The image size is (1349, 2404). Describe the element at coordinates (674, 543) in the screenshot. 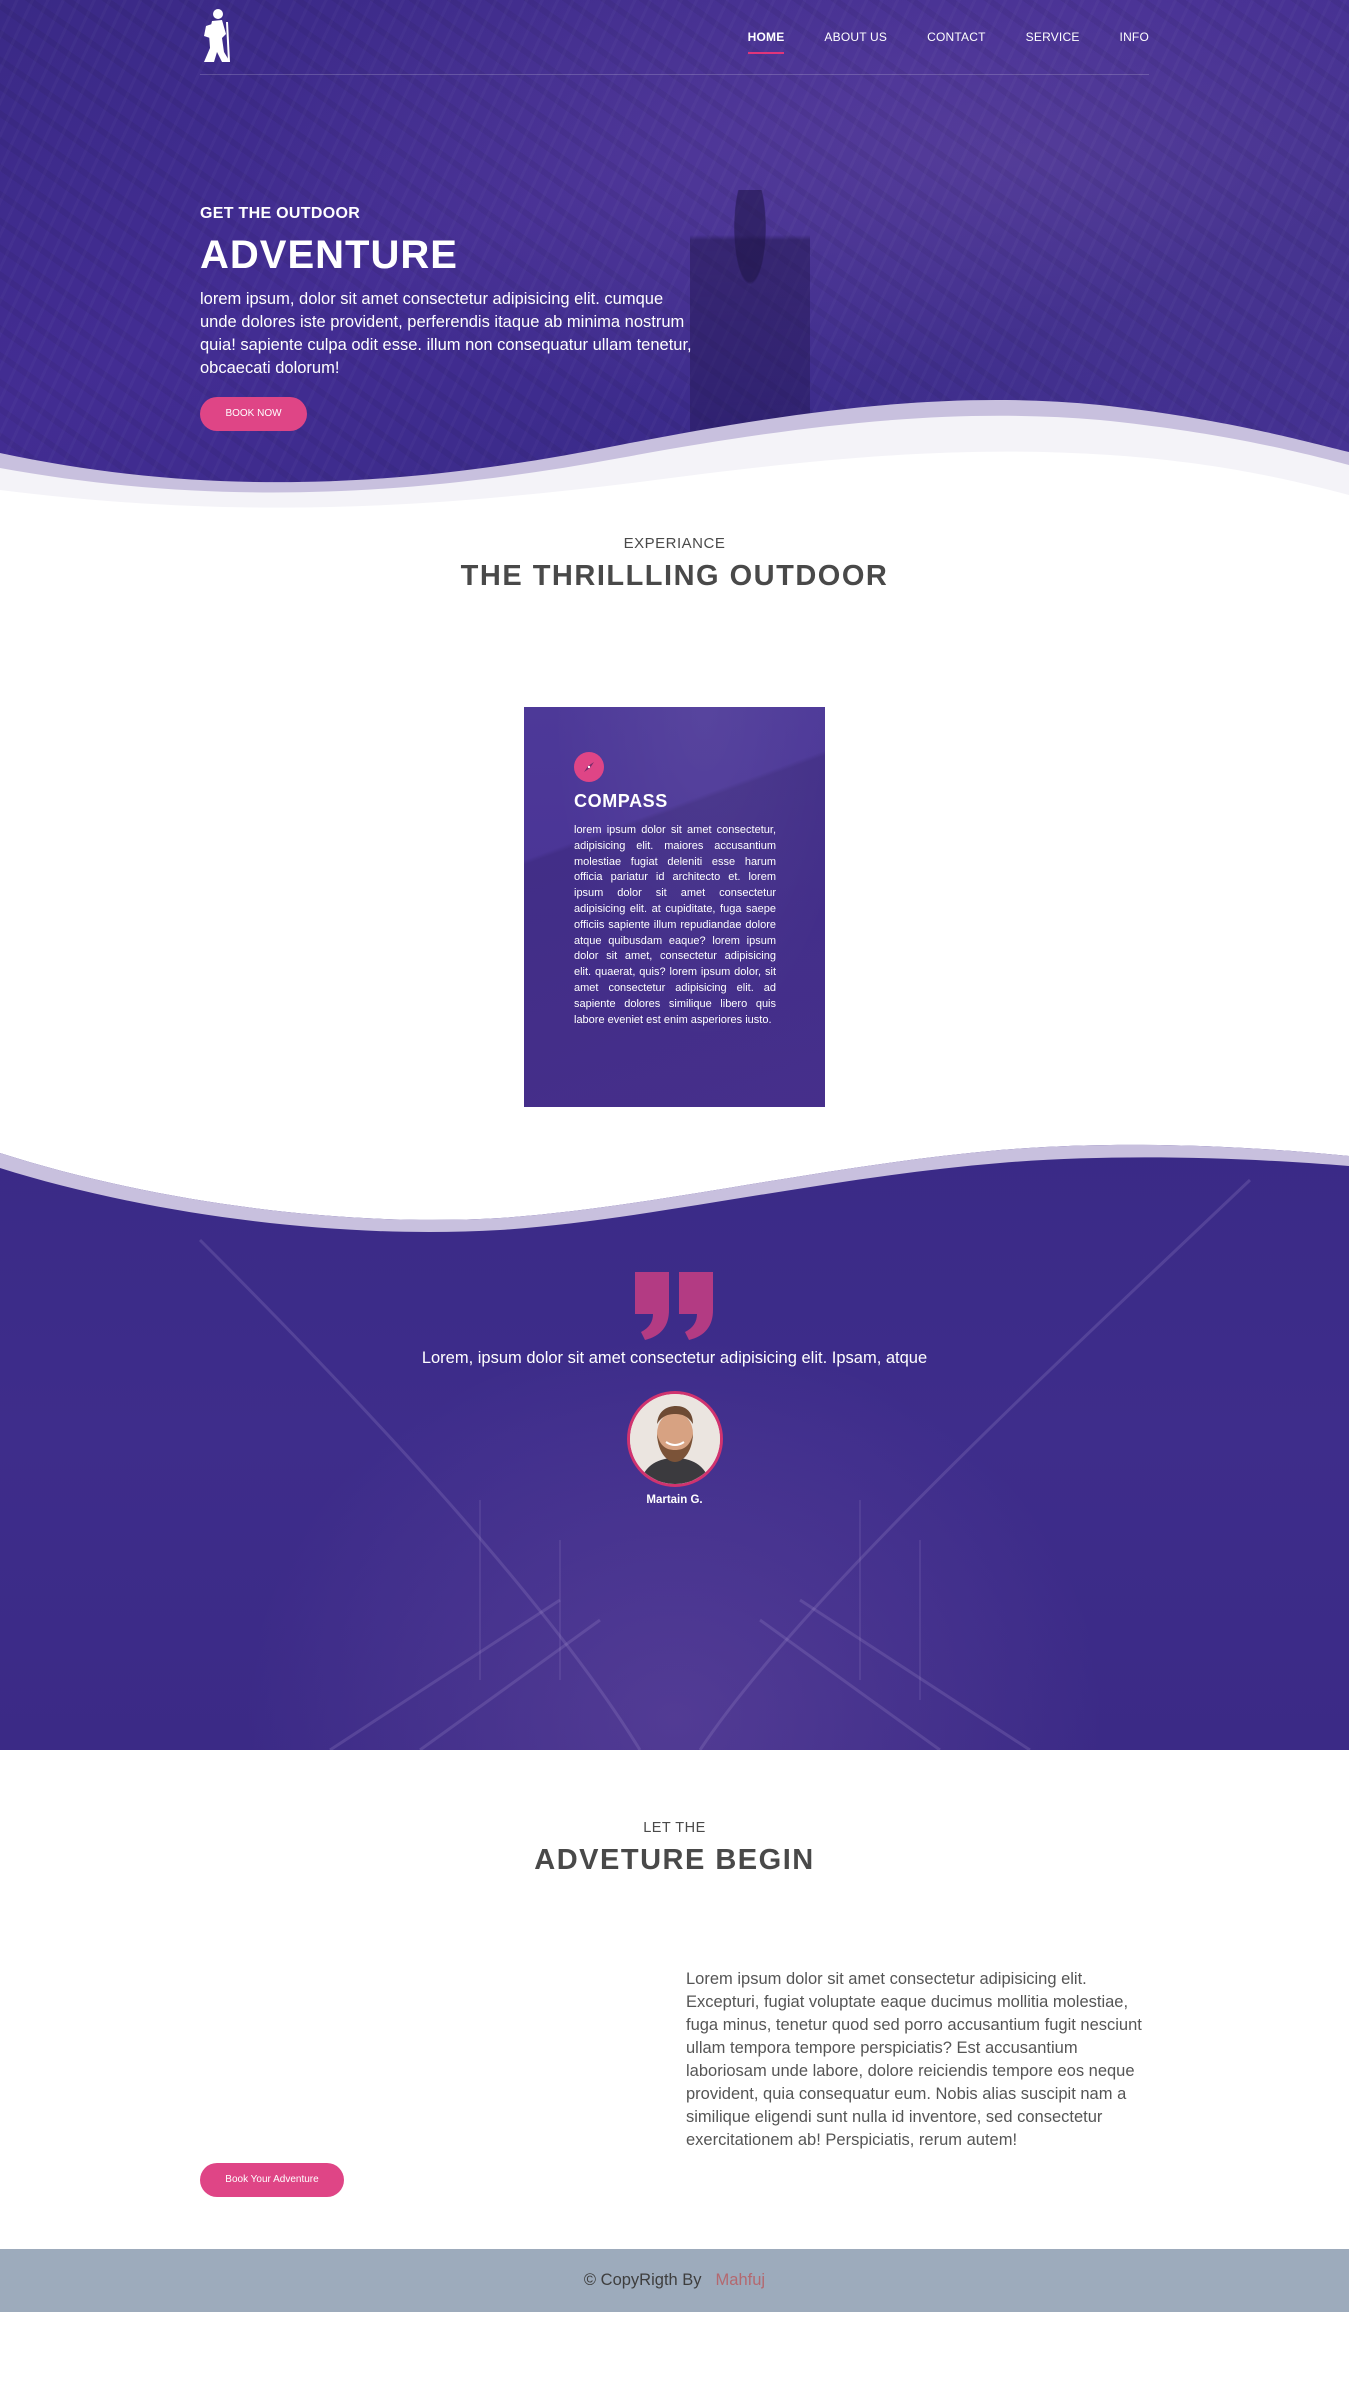

I see `experience-kicker: EXPERIANCE` at that location.